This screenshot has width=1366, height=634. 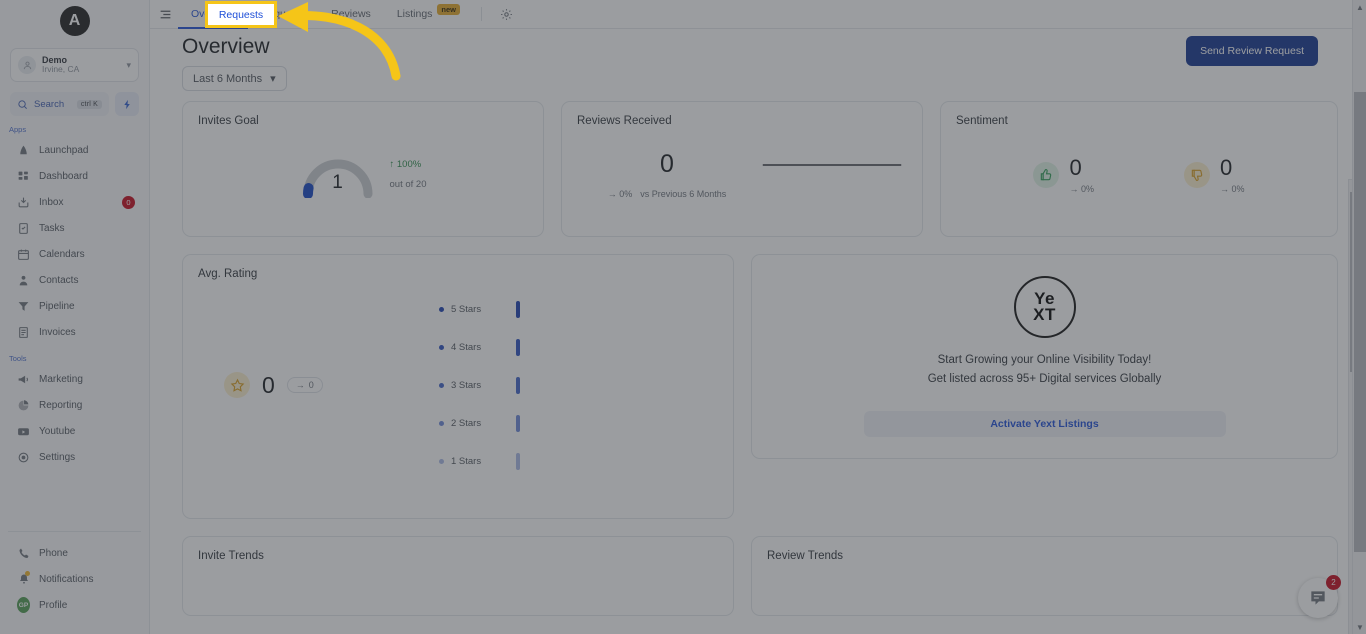 What do you see at coordinates (408, 175) in the screenshot?
I see `invites-goal-stats: ↑ 100% out of 20` at bounding box center [408, 175].